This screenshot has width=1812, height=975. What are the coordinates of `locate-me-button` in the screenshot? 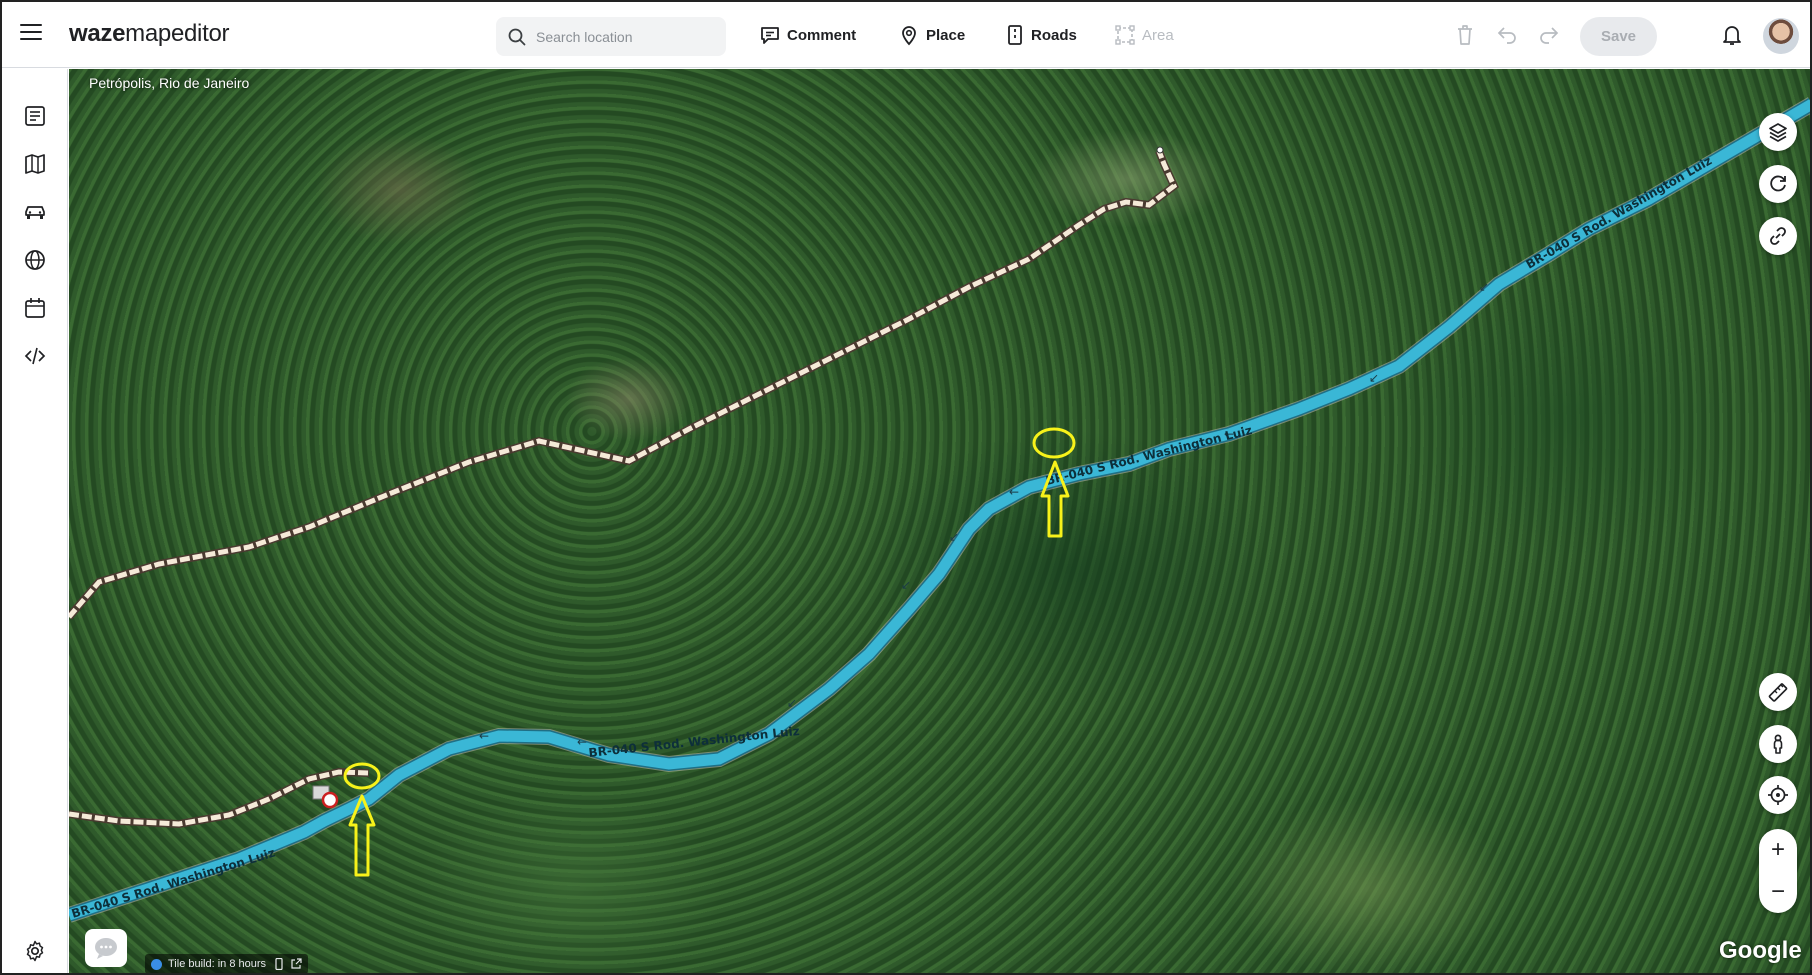 It's located at (1778, 795).